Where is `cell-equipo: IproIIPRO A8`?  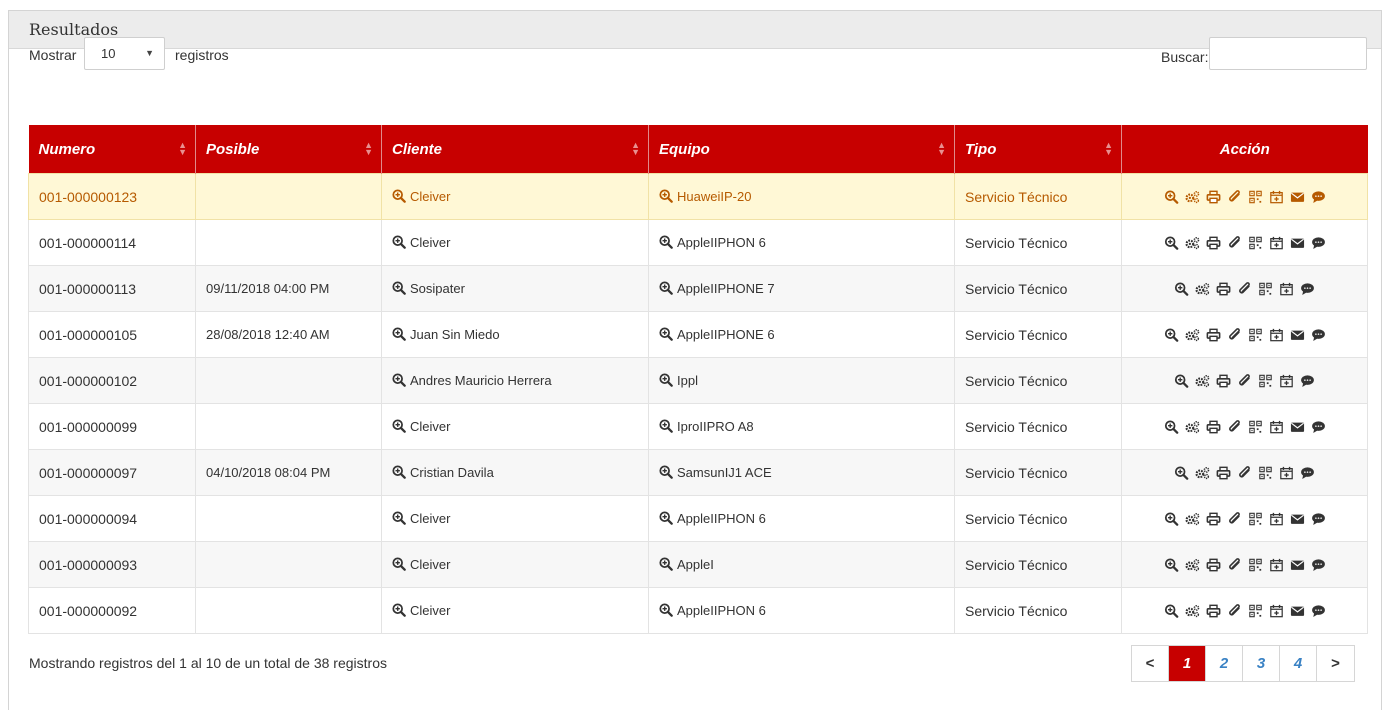 cell-equipo: IproIIPRO A8 is located at coordinates (801, 426).